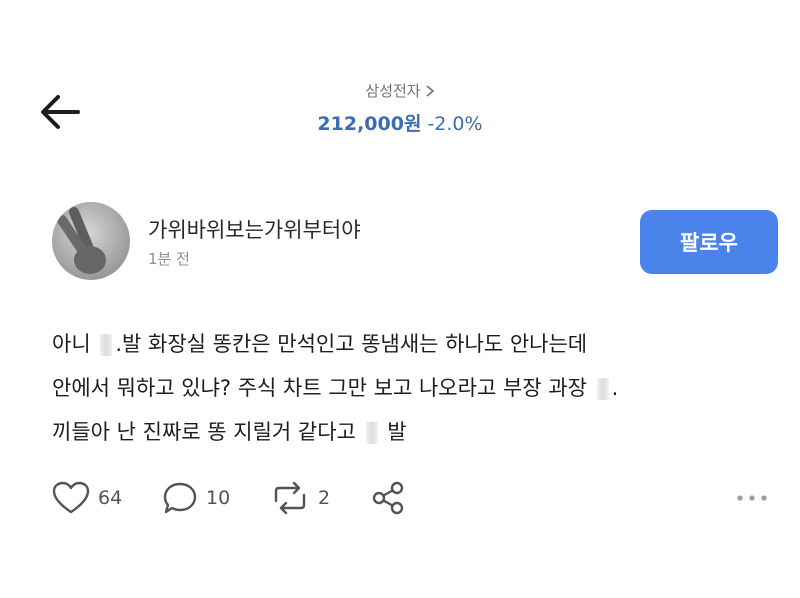 The width and height of the screenshot is (800, 598). I want to click on like-button: 64, so click(87, 498).